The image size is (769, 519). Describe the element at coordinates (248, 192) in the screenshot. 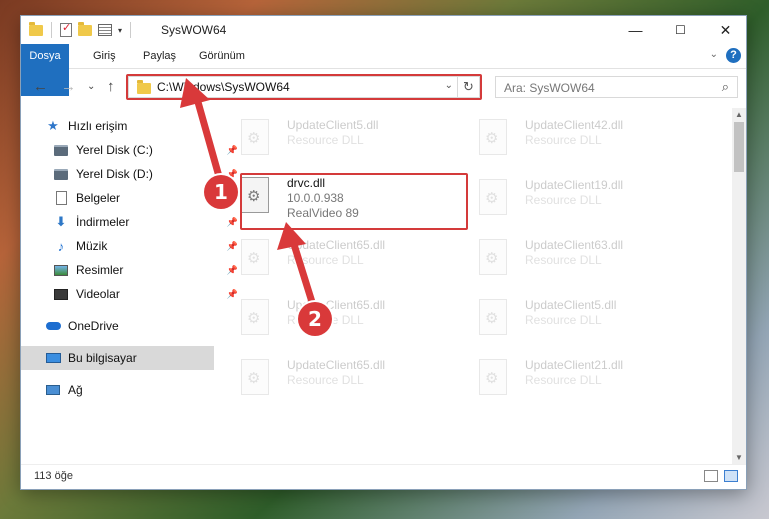

I see `annotation-arrows` at that location.